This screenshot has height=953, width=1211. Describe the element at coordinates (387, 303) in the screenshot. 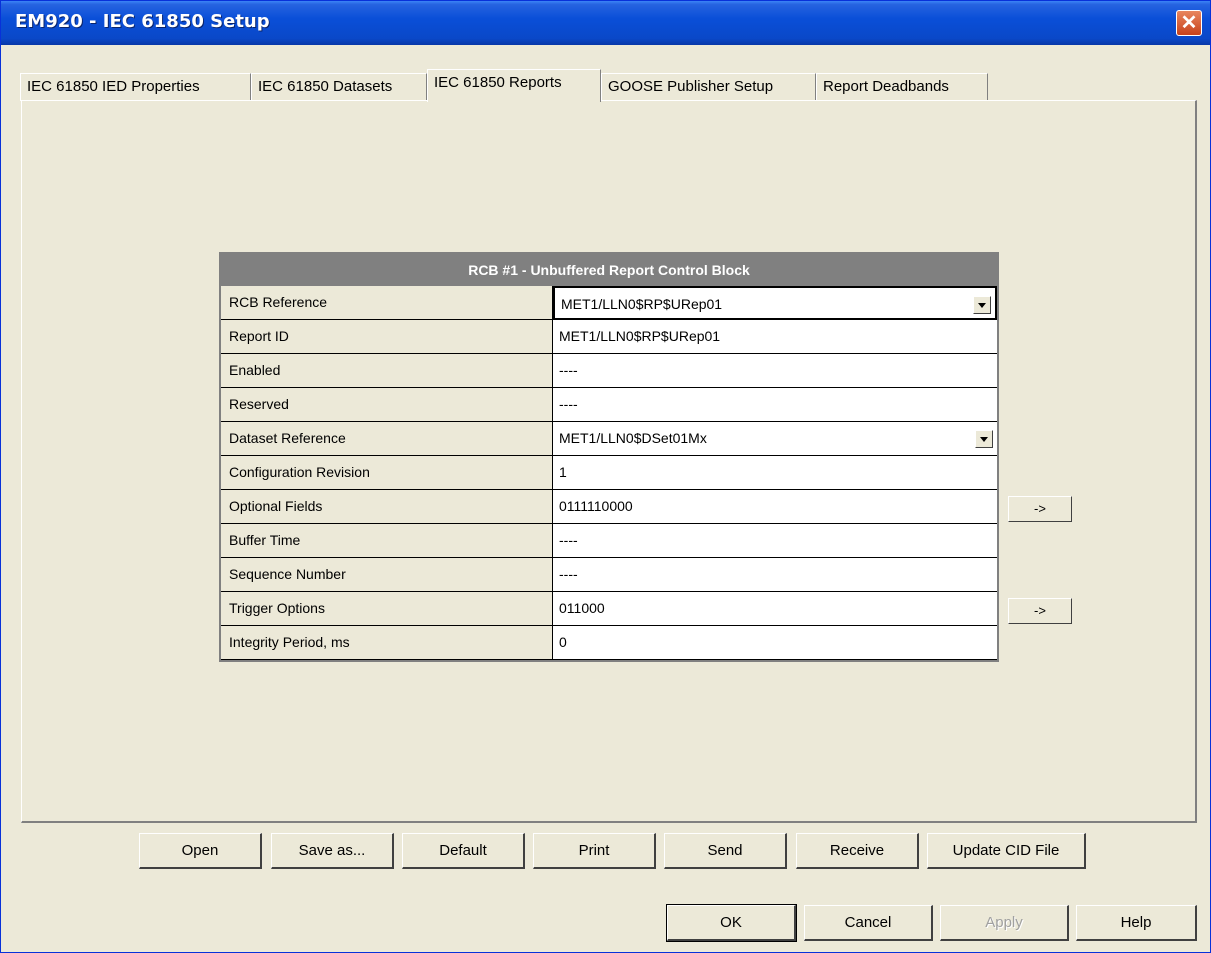

I see `row-label: RCB Reference` at that location.